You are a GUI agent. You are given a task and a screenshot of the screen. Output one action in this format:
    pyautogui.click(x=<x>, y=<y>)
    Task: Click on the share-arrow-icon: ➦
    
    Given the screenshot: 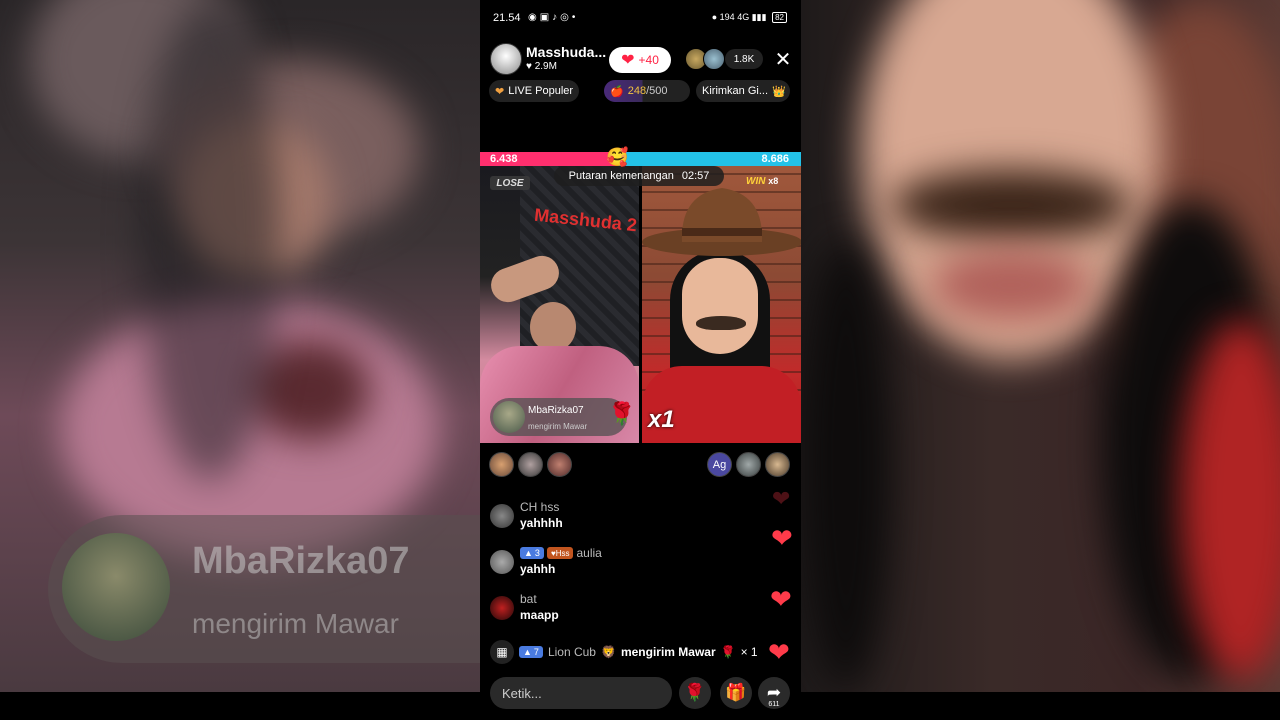 What is the action you would take?
    pyautogui.click(x=774, y=692)
    